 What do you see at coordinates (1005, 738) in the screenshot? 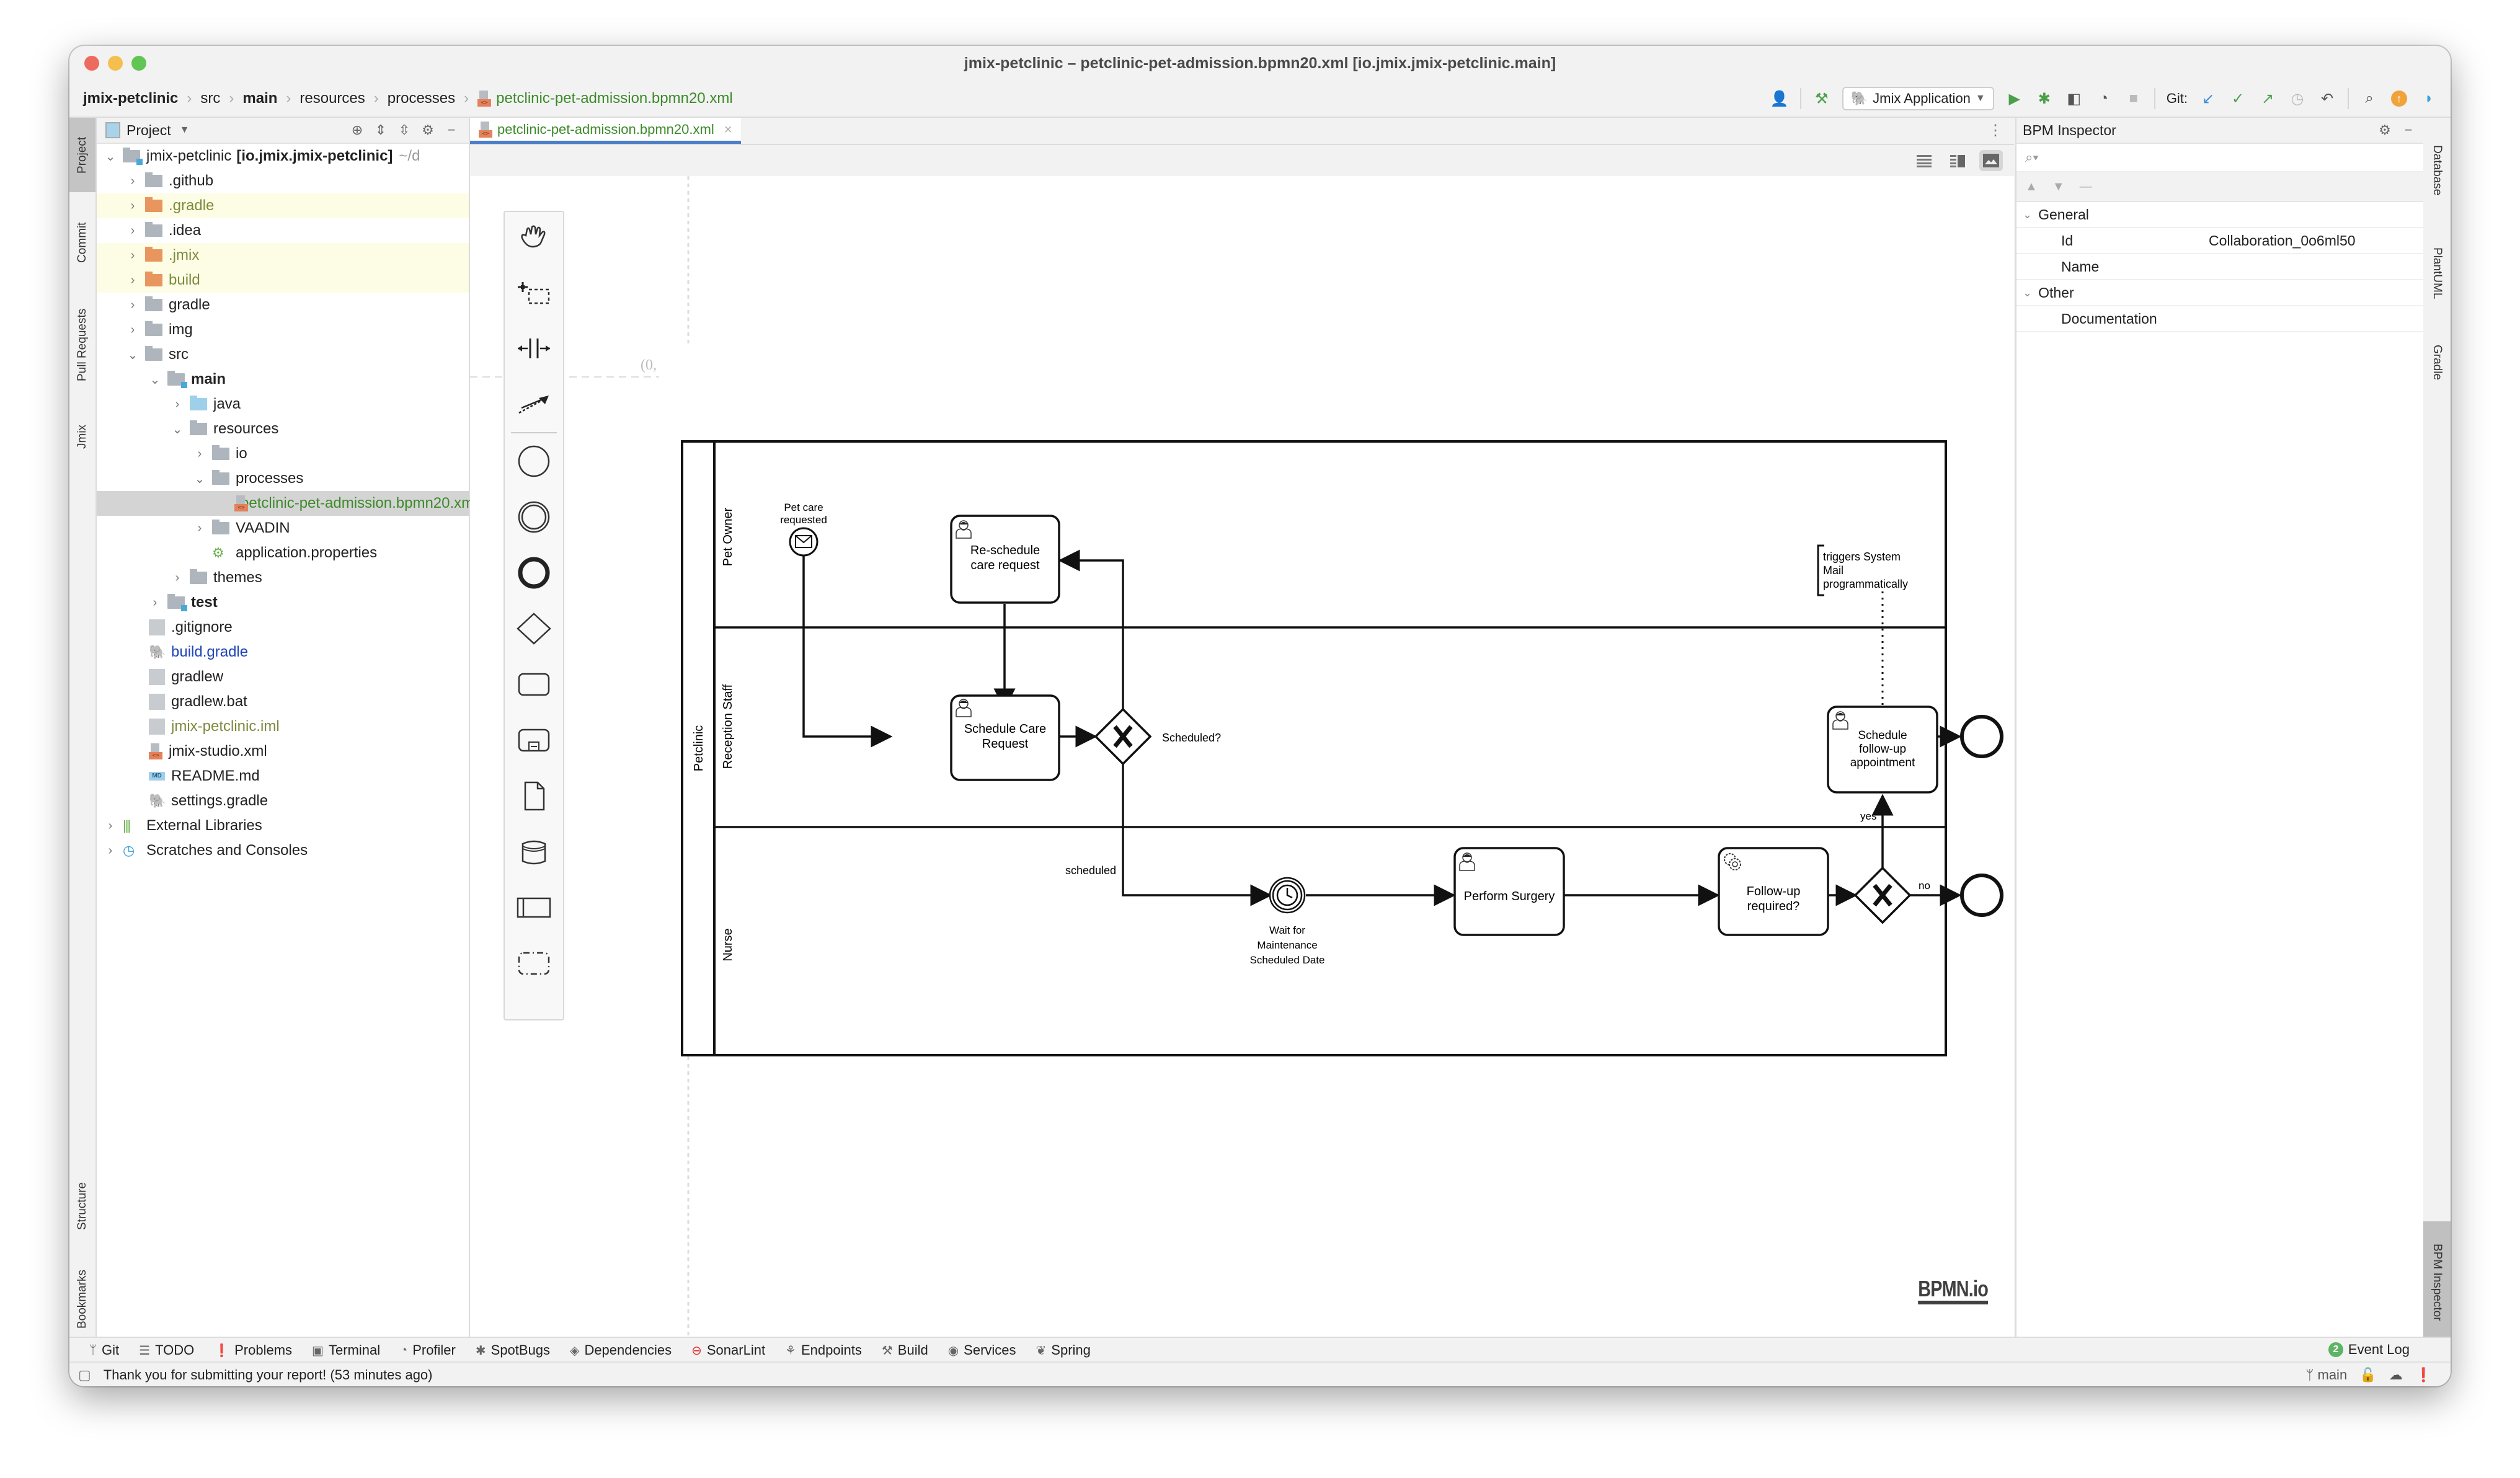
I see `task-schedule-care-request: Schedule Care Request` at bounding box center [1005, 738].